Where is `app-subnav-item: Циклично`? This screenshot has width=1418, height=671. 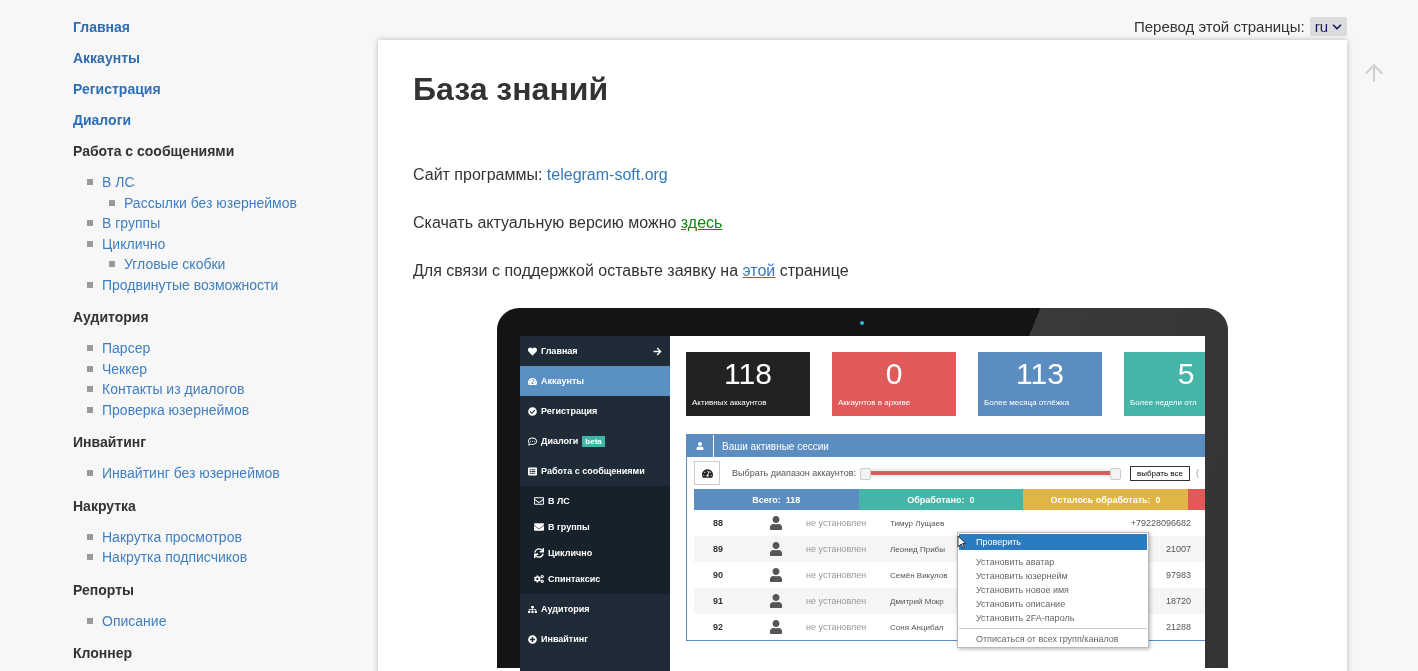
app-subnav-item: Циклично is located at coordinates (595, 553).